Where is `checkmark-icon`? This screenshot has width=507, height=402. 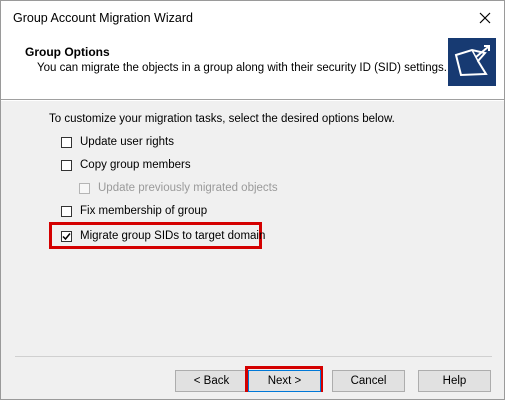 checkmark-icon is located at coordinates (66, 236).